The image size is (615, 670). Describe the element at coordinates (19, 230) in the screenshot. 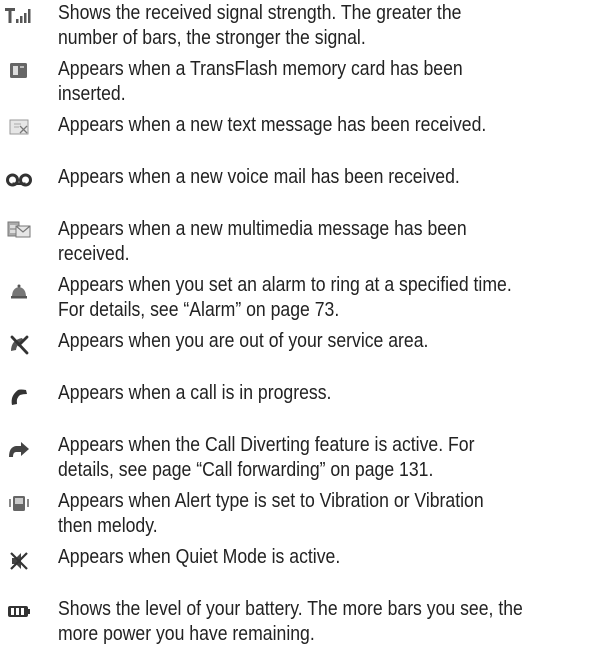

I see `multimedia-message-icon` at that location.